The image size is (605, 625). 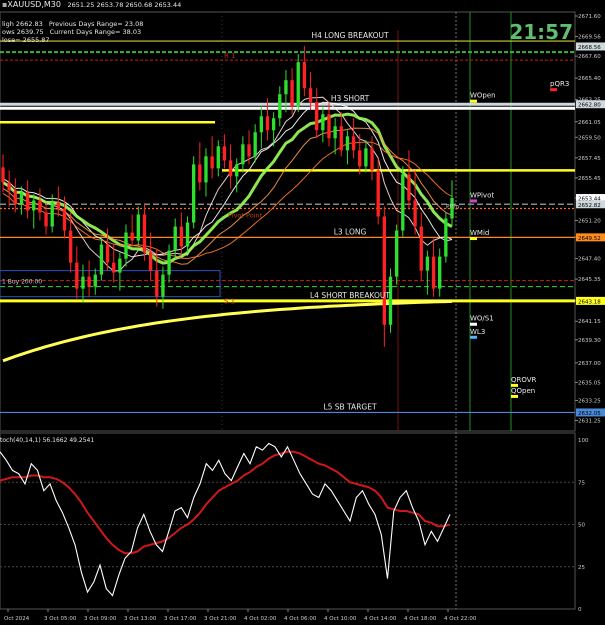 What do you see at coordinates (589, 57) in the screenshot?
I see `price-tick-label: 2667.60` at bounding box center [589, 57].